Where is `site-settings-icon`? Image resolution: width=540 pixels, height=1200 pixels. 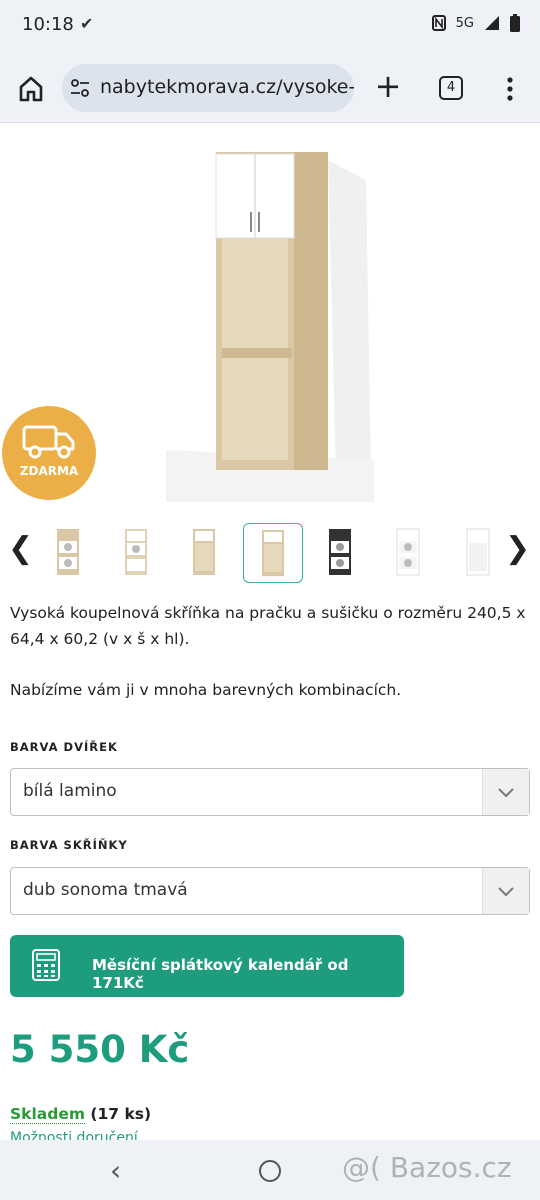 site-settings-icon is located at coordinates (80, 88).